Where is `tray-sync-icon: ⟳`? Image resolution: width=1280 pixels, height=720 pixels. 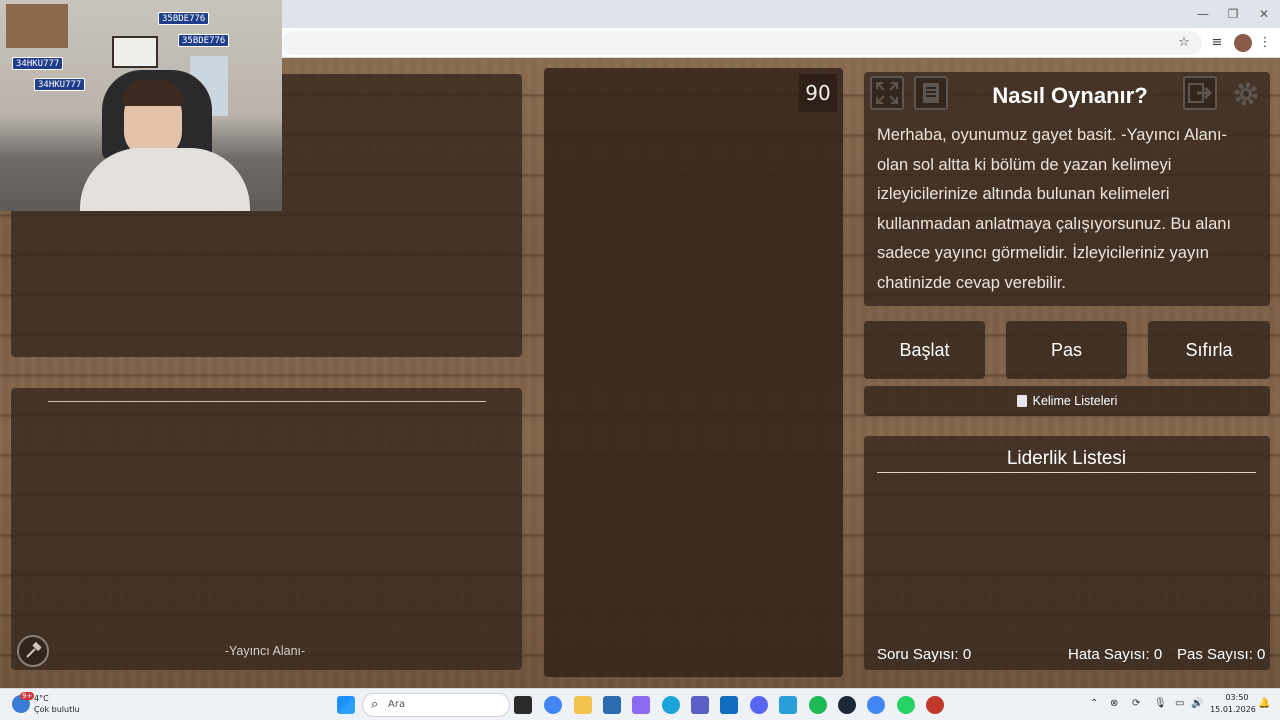 tray-sync-icon: ⟳ is located at coordinates (1136, 703).